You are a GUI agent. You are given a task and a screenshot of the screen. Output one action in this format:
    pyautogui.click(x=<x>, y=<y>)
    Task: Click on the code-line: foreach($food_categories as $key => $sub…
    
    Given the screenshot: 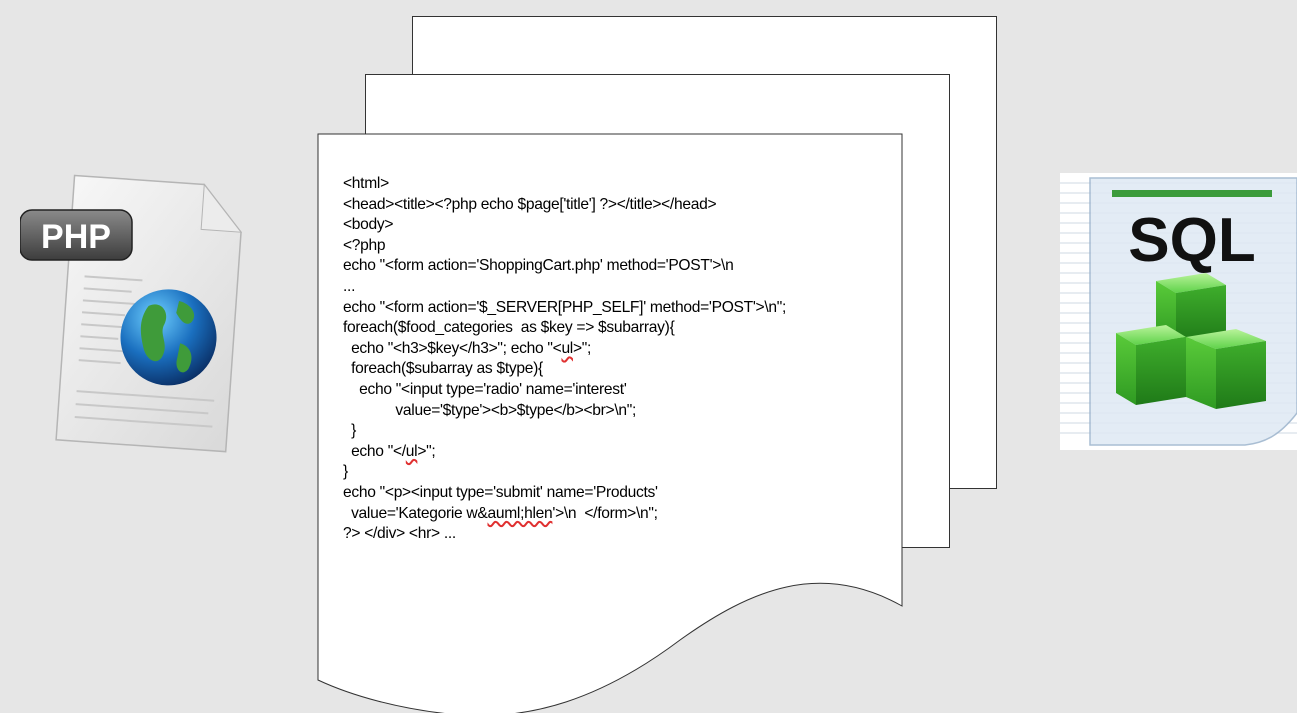 What is the action you would take?
    pyautogui.click(x=509, y=328)
    